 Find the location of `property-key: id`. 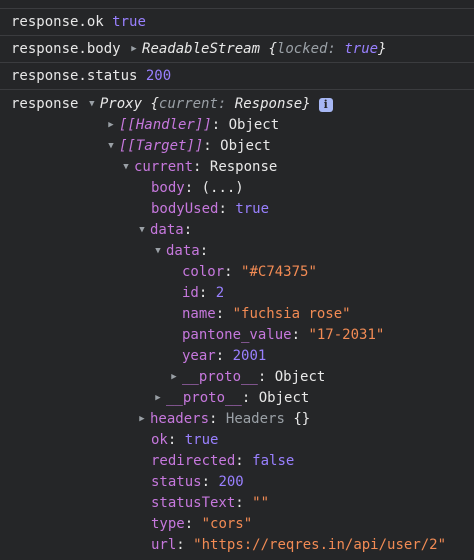

property-key: id is located at coordinates (190, 293).